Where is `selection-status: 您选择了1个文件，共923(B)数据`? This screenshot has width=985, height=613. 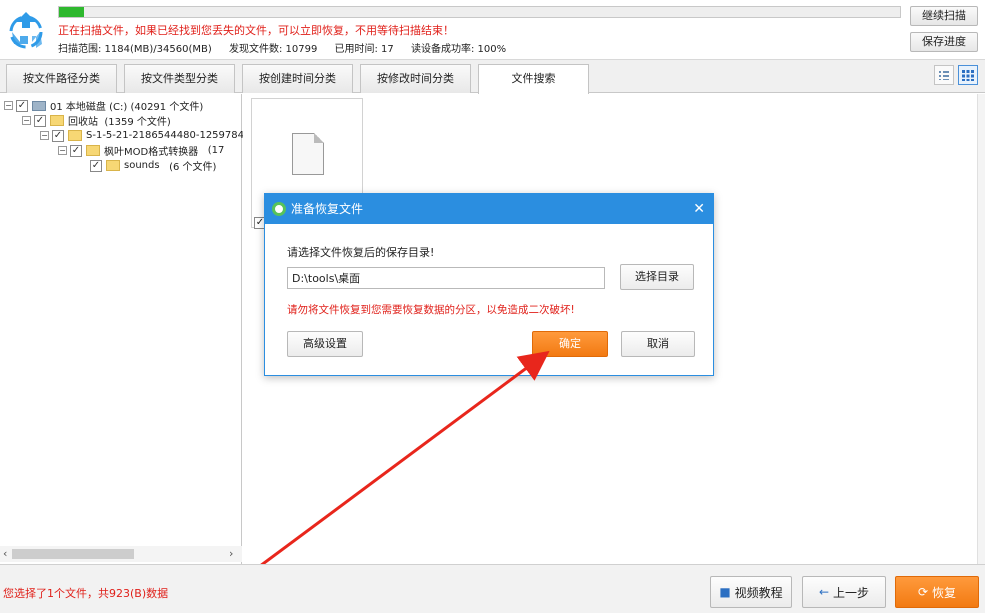
selection-status: 您选择了1个文件，共923(B)数据 is located at coordinates (86, 593).